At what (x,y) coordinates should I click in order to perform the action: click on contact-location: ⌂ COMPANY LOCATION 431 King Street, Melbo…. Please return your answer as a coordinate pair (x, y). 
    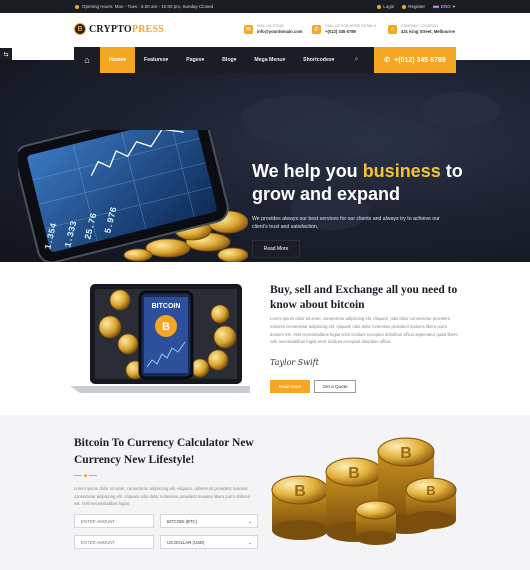
    Looking at the image, I should click on (421, 29).